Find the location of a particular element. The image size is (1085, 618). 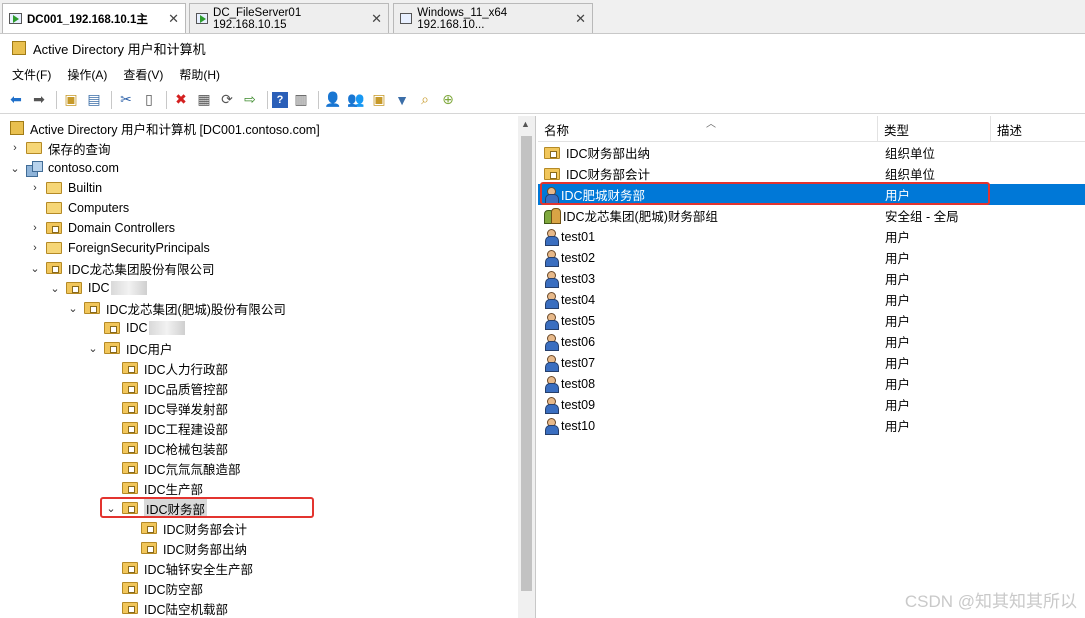

column-type: 类型 is located at coordinates (934, 129).